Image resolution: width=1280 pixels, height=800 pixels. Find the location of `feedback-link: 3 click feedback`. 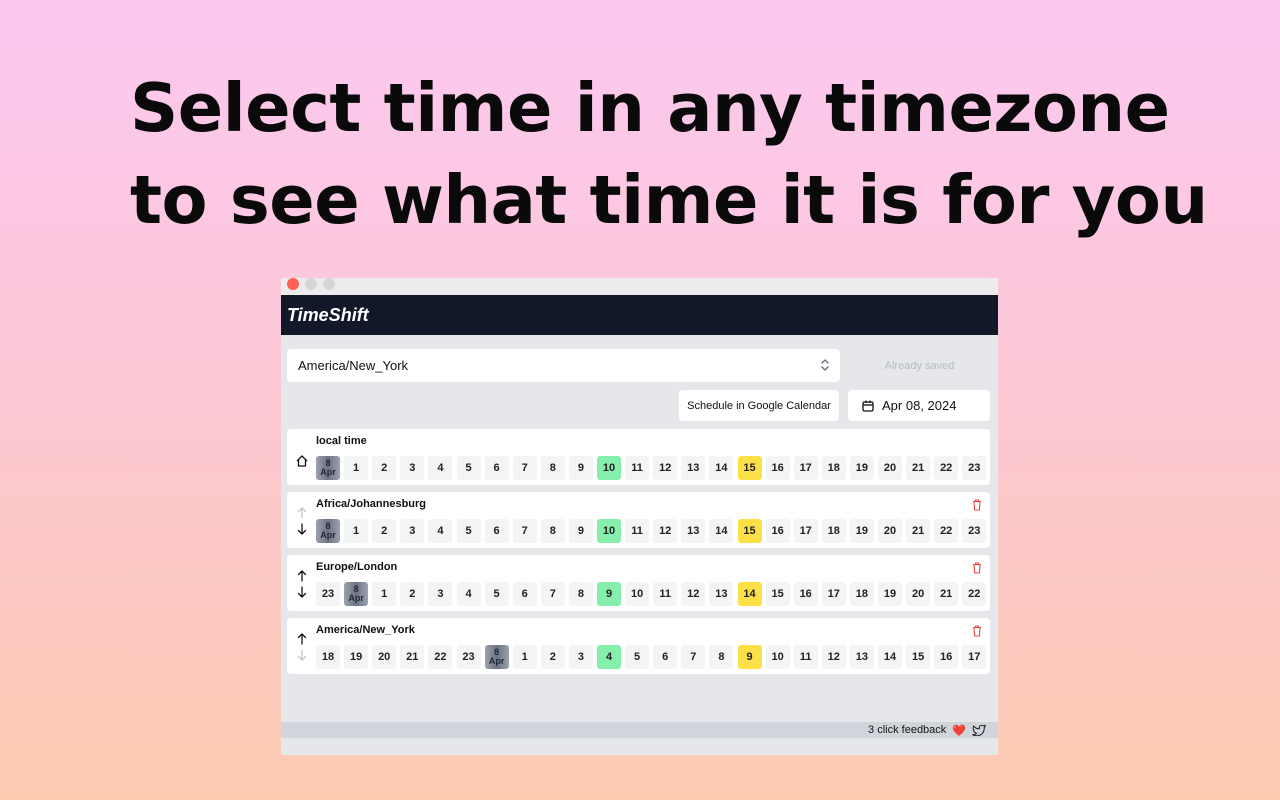

feedback-link: 3 click feedback is located at coordinates (907, 730).